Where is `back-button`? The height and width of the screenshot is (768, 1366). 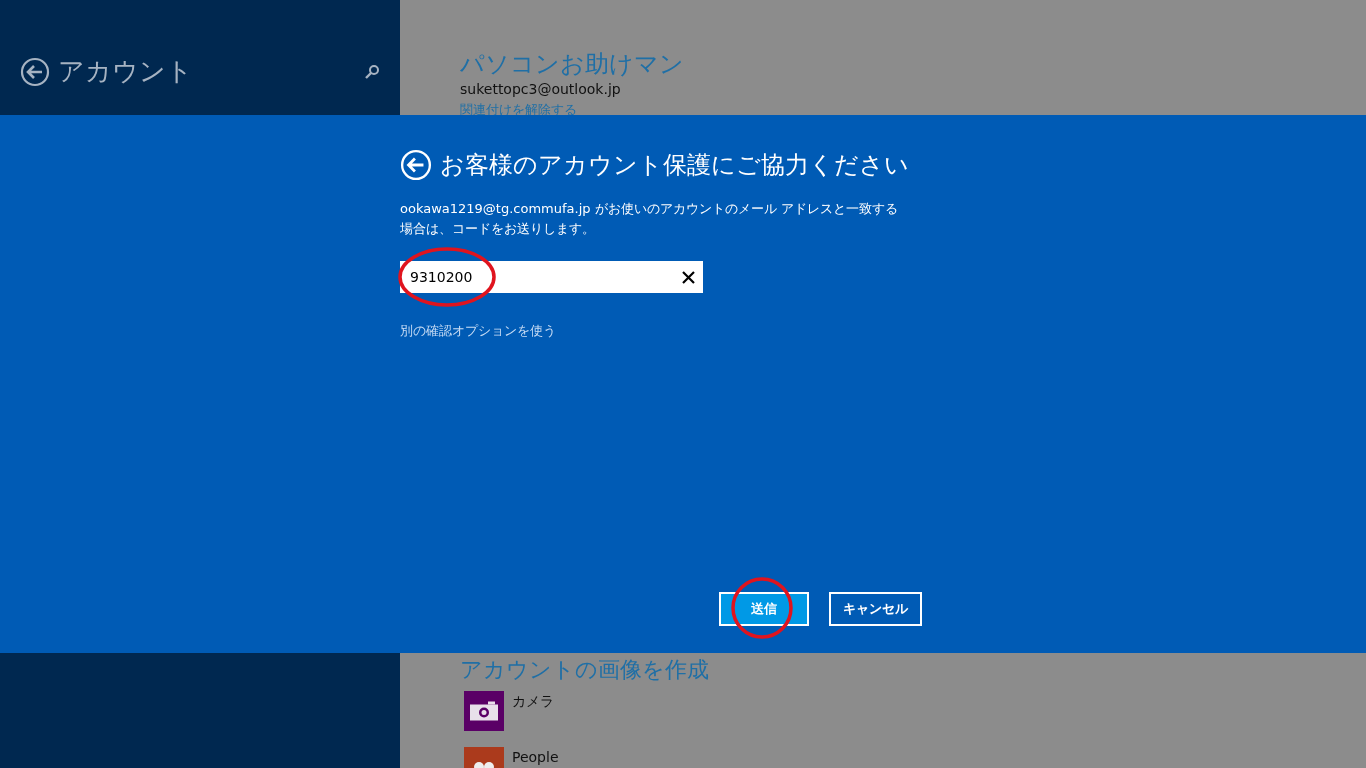 back-button is located at coordinates (35, 71).